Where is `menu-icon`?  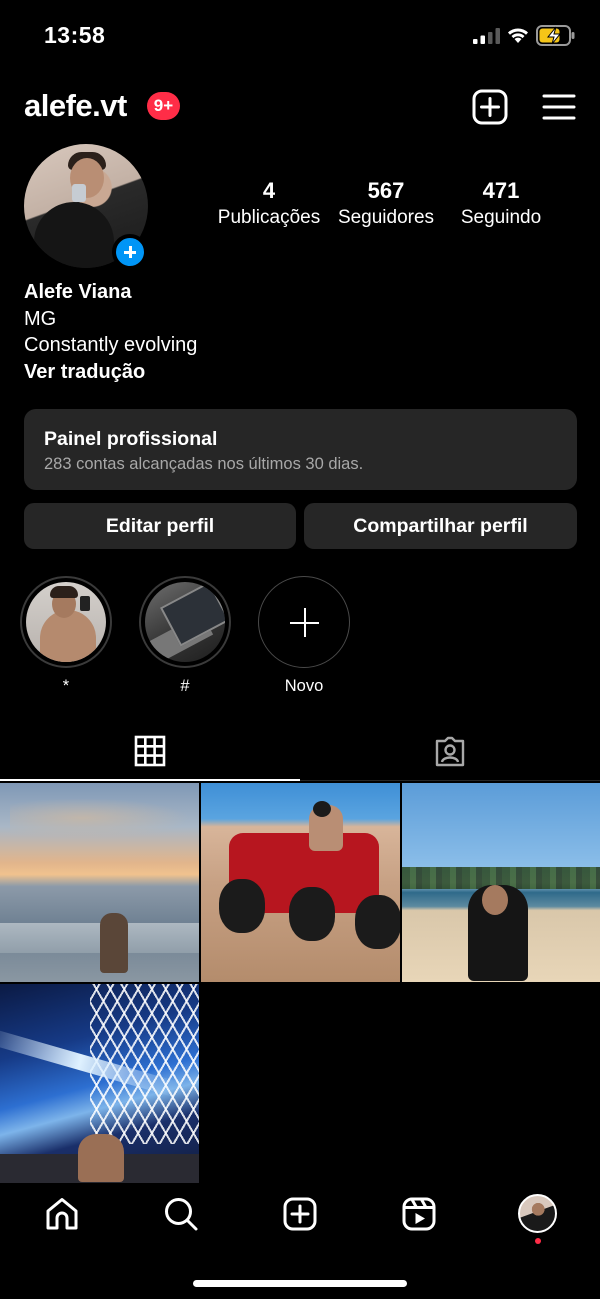 menu-icon is located at coordinates (559, 107).